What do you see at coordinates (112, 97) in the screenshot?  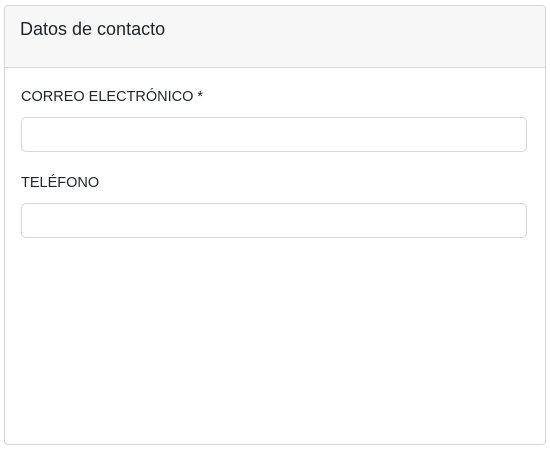 I see `email-label: CORREO ELECTRÓNICO *` at bounding box center [112, 97].